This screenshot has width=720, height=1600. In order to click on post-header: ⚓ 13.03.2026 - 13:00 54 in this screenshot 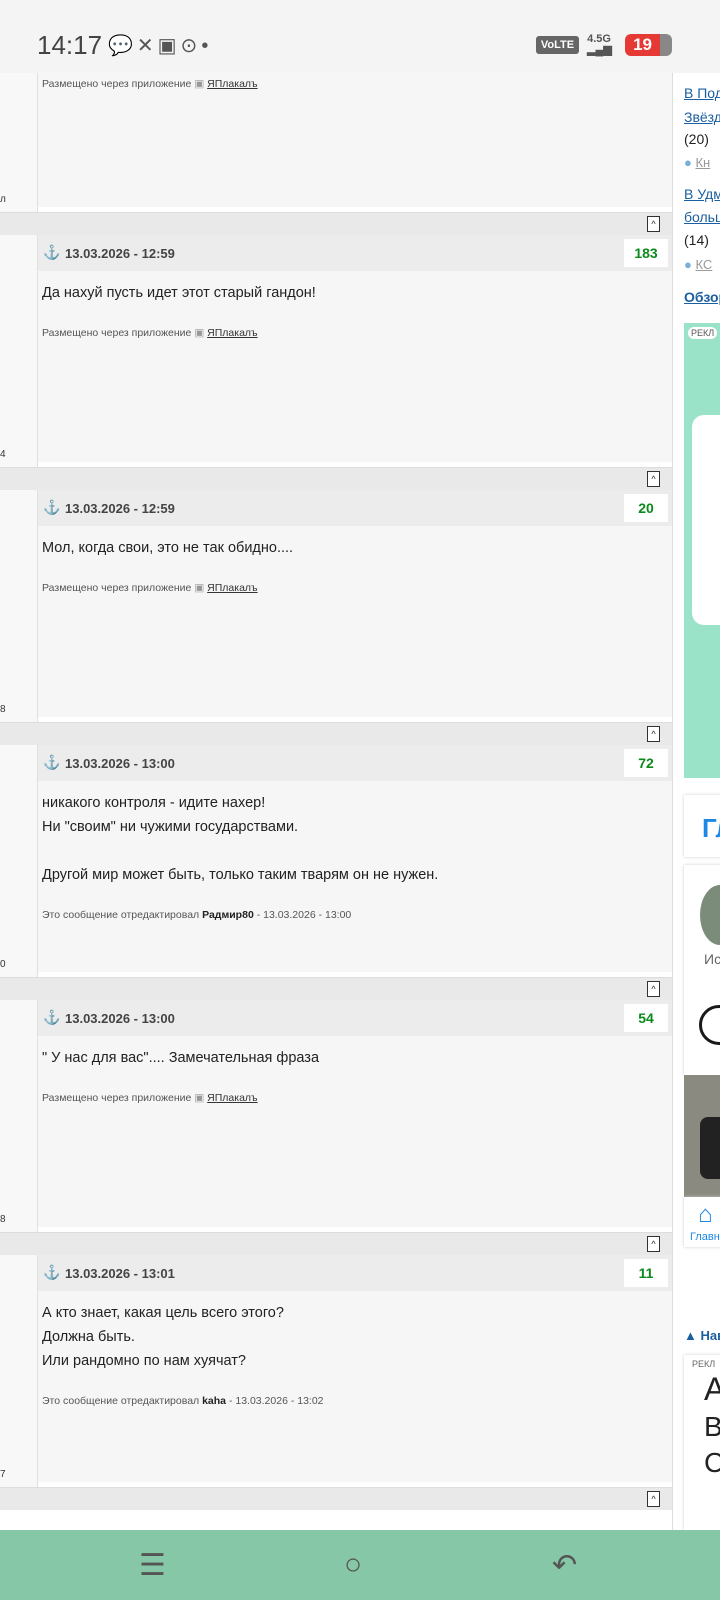, I will do `click(355, 1018)`.